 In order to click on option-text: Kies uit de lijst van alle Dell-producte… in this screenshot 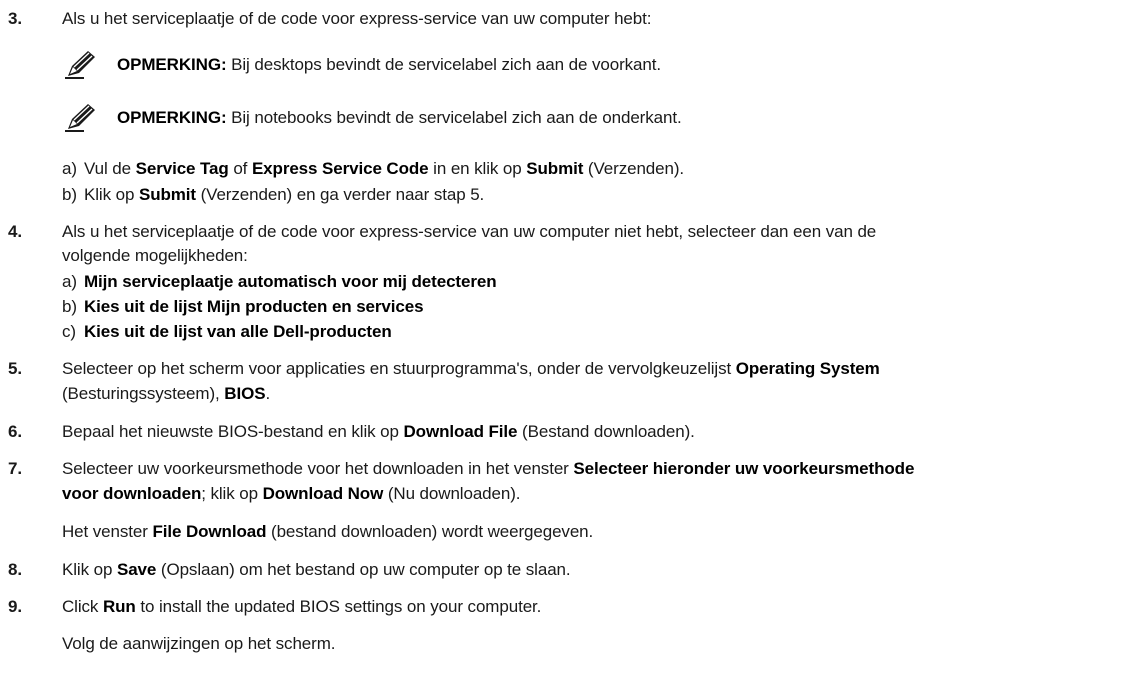, I will do `click(238, 331)`.